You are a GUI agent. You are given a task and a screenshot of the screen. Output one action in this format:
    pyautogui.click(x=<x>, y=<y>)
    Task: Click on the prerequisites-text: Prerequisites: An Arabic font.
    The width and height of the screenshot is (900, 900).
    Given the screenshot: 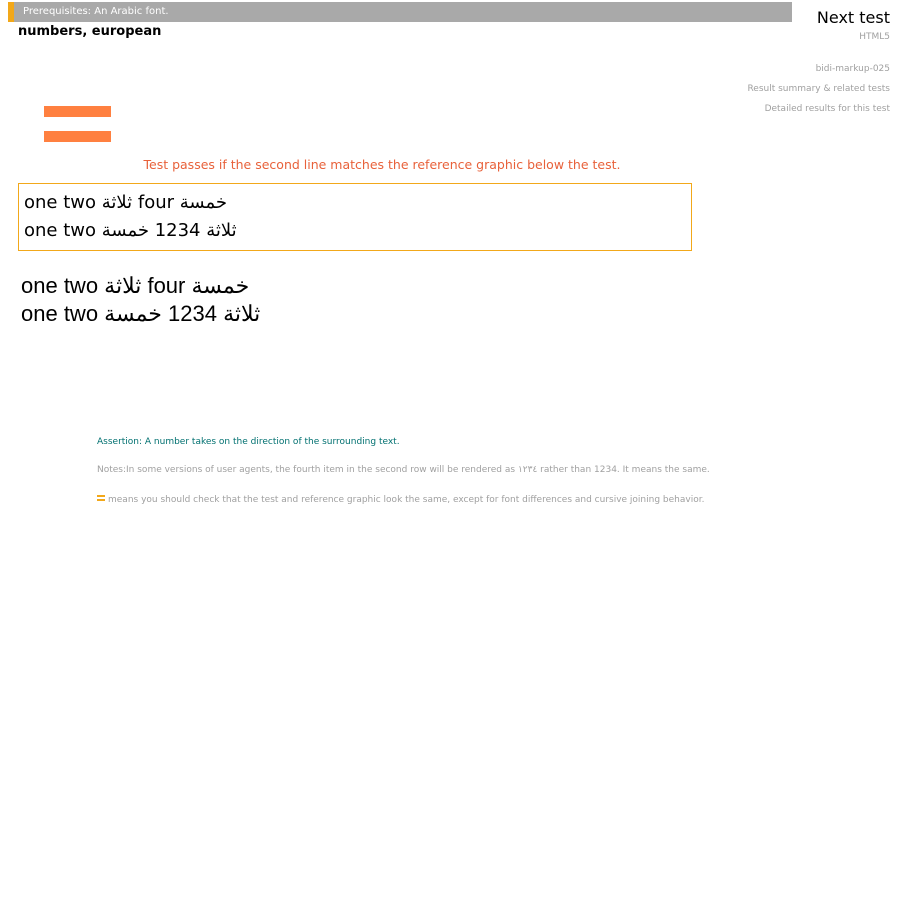 What is the action you would take?
    pyautogui.click(x=96, y=11)
    